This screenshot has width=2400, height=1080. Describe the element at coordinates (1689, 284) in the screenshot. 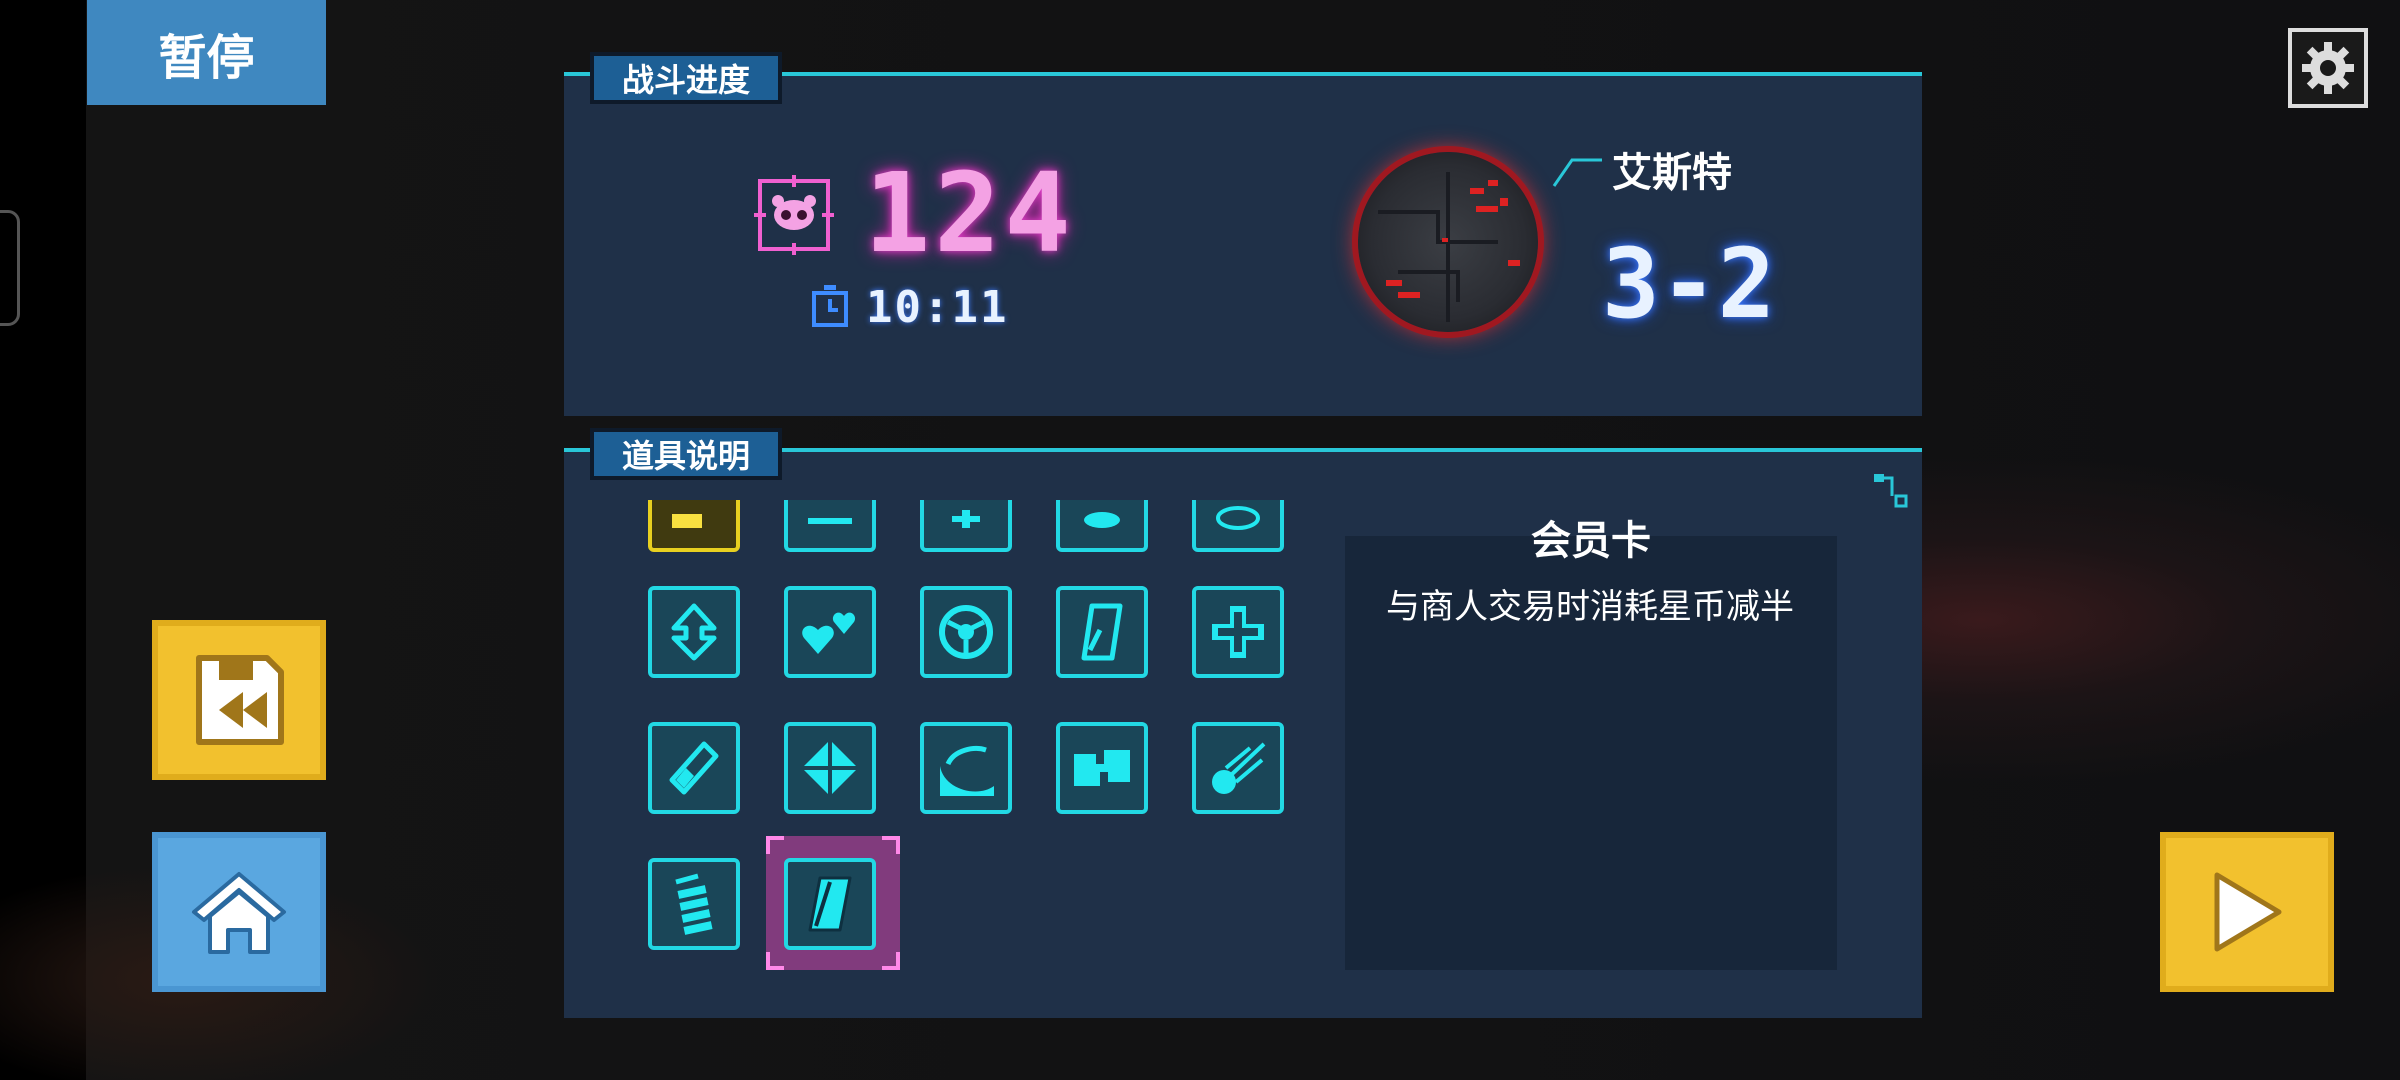

I see `stage-level: 3-2` at that location.